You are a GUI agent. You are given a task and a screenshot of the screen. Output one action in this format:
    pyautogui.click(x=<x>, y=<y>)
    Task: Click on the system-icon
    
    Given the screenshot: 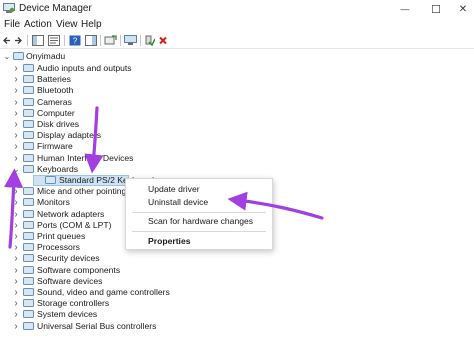 What is the action you would take?
    pyautogui.click(x=28, y=314)
    